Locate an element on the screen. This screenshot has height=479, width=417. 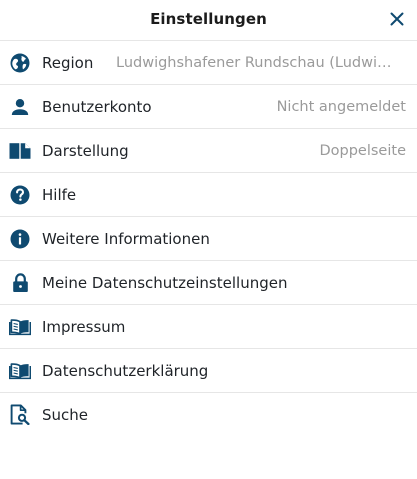
settings-item-label: Benutzerkonto is located at coordinates (97, 106).